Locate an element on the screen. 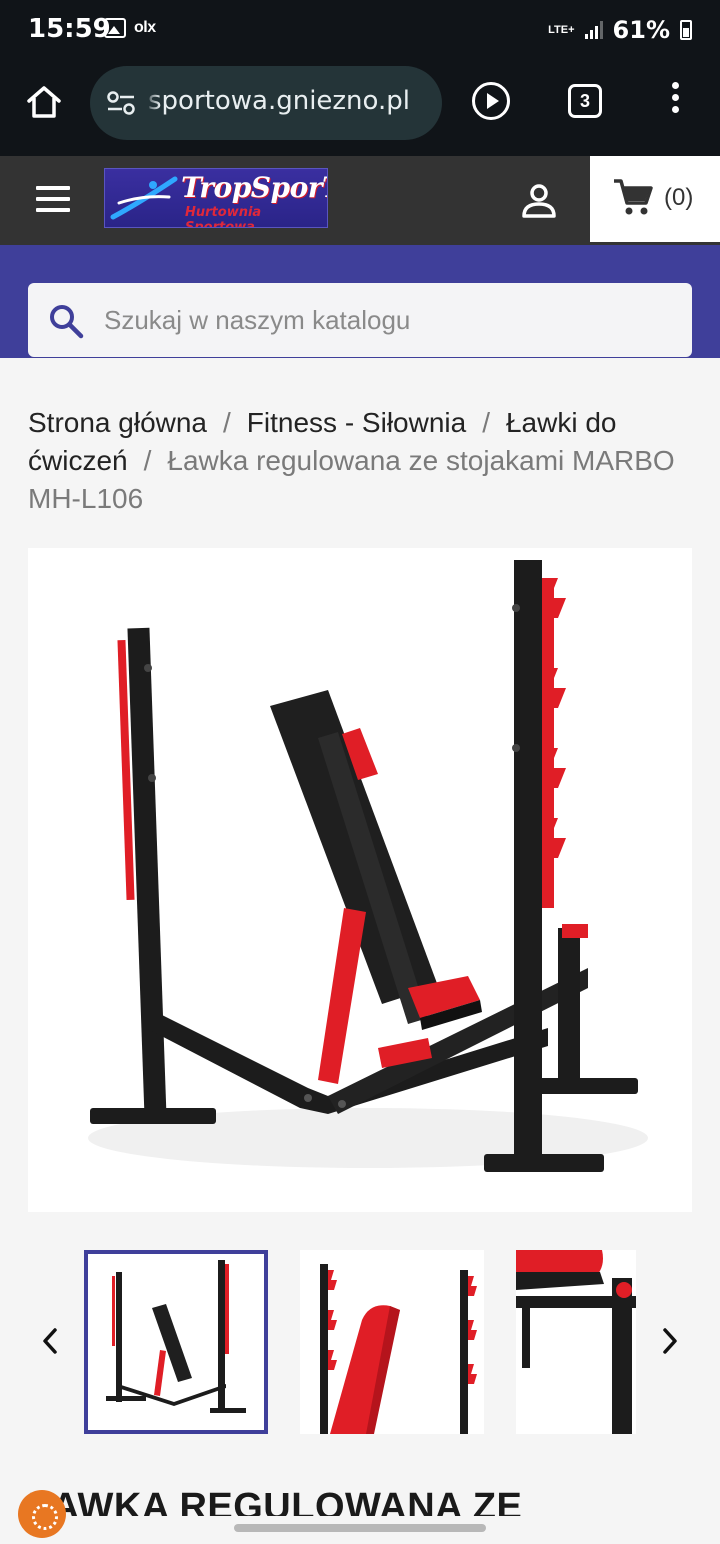 Image resolution: width=720 pixels, height=1544 pixels. cart-count: (0) is located at coordinates (679, 197).